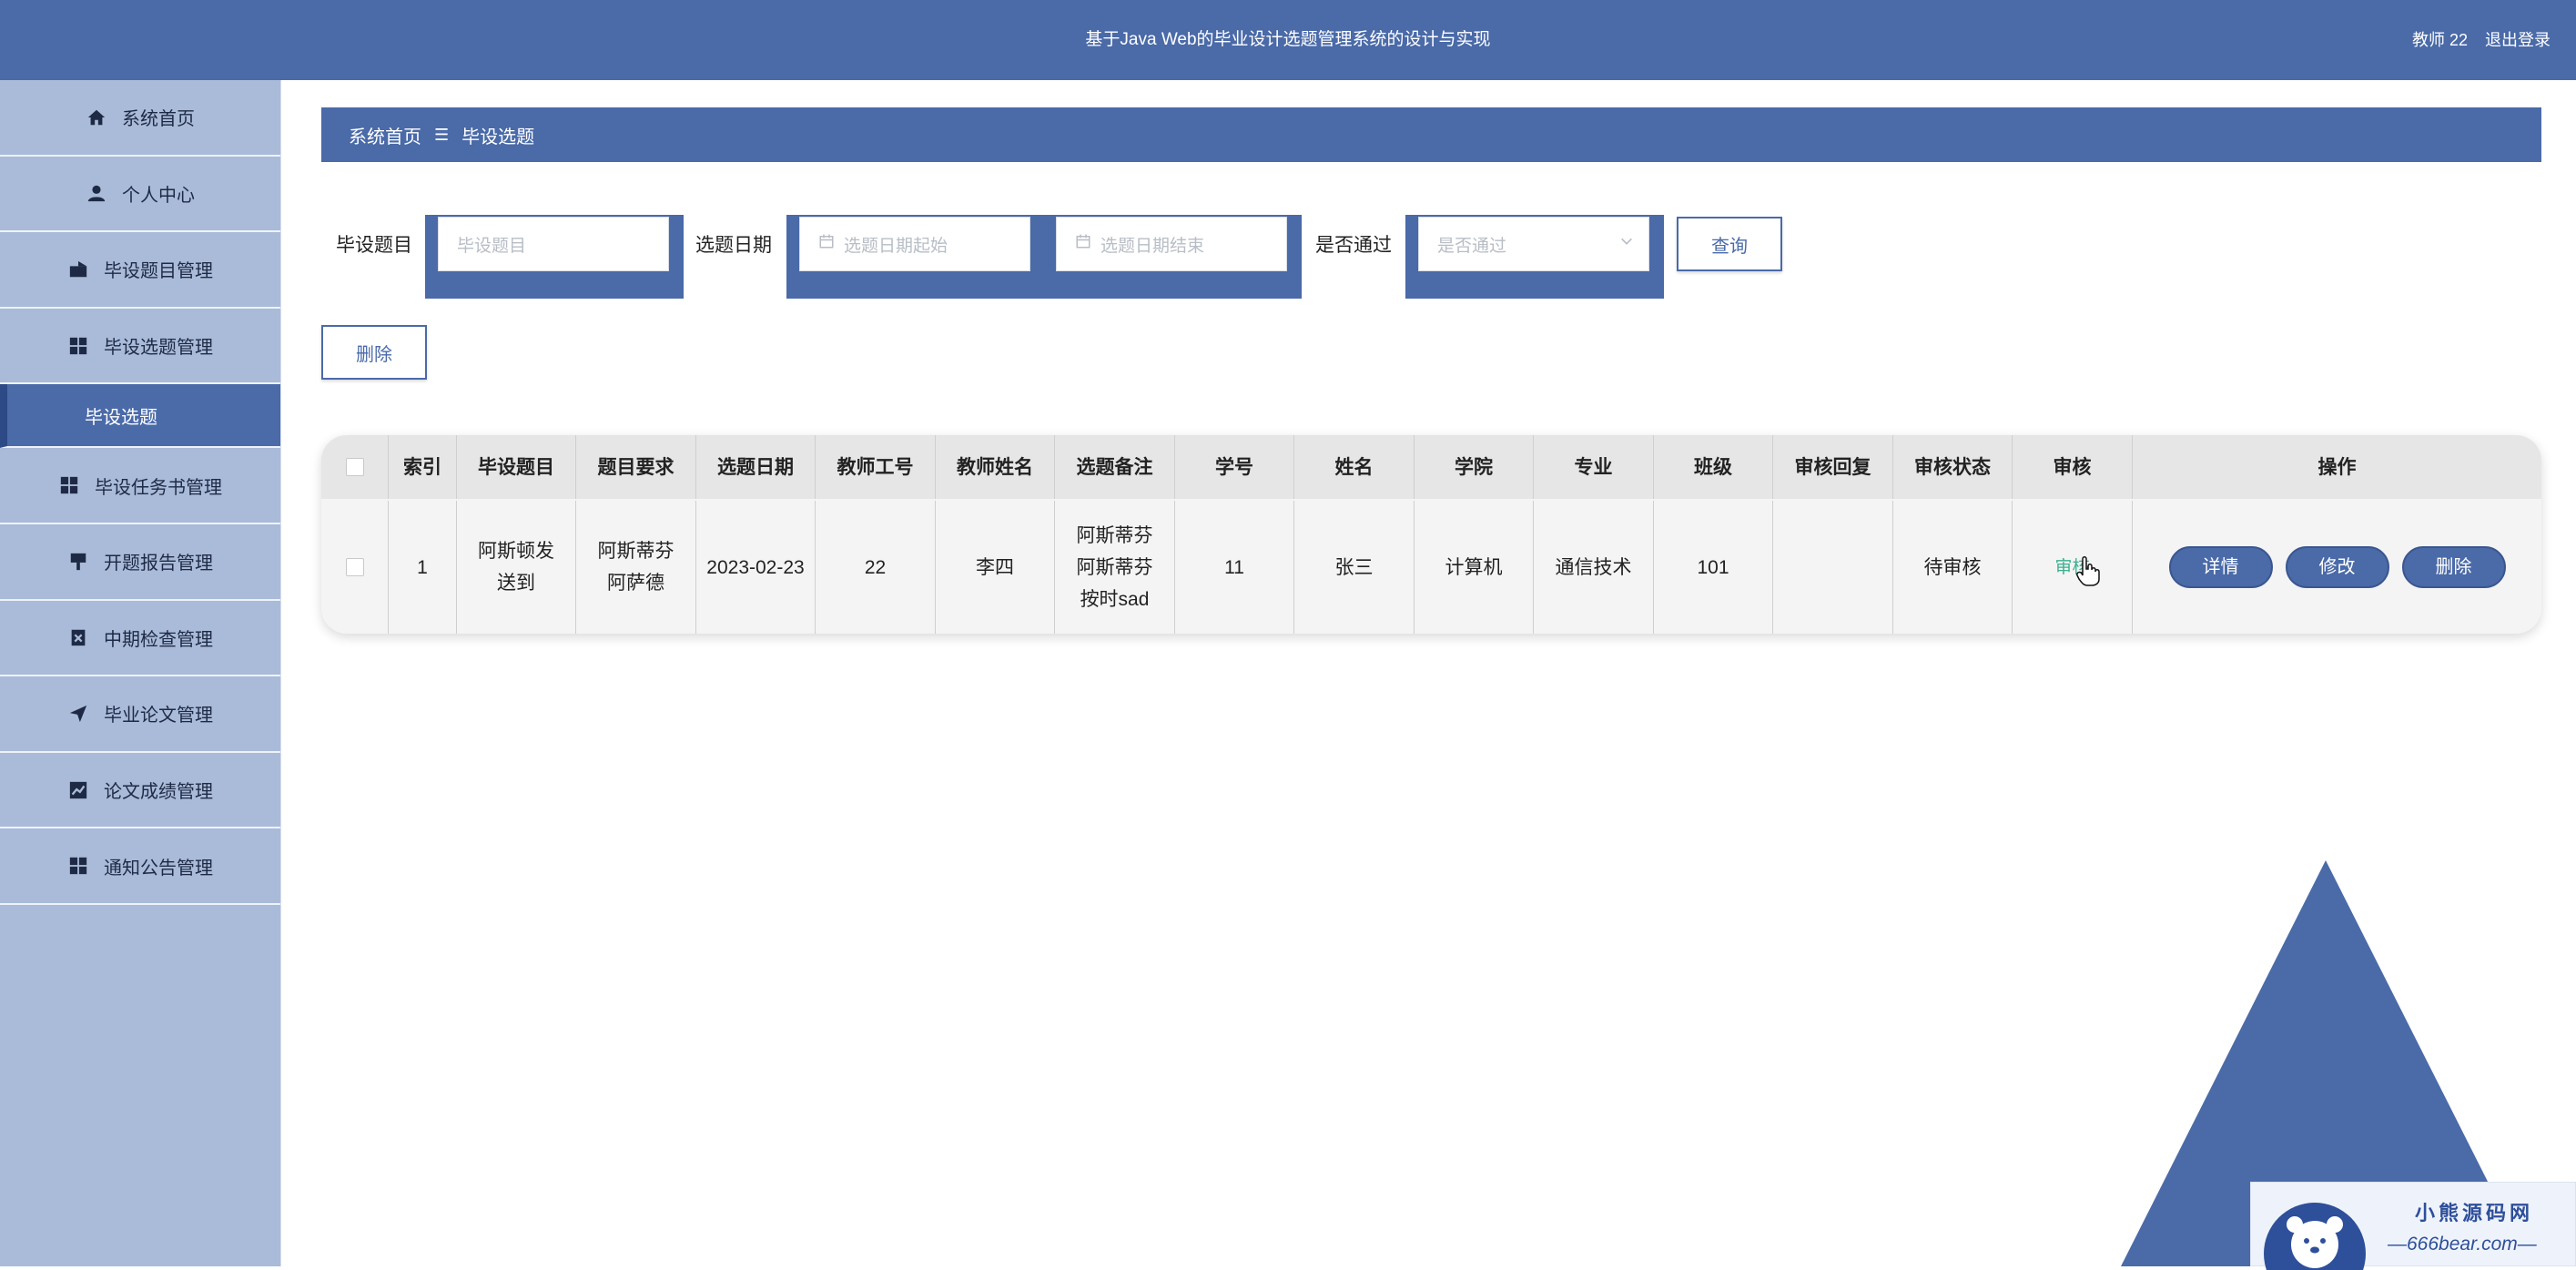 This screenshot has width=2576, height=1270. What do you see at coordinates (158, 195) in the screenshot?
I see `sidebar-item-label: 个人中心` at bounding box center [158, 195].